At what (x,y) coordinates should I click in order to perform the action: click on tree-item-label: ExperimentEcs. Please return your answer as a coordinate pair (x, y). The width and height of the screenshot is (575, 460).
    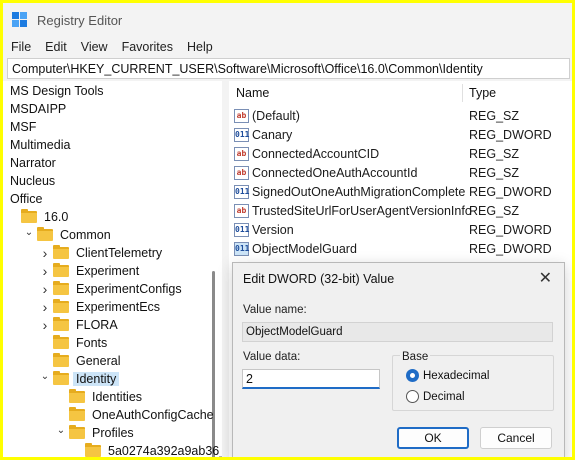
    Looking at the image, I should click on (118, 307).